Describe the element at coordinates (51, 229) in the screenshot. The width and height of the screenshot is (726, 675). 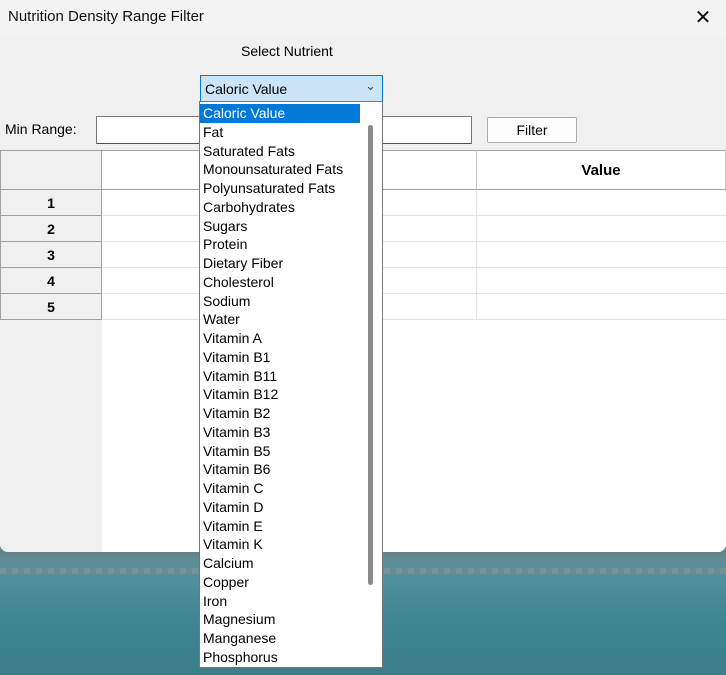
I see `row-header: 2` at that location.